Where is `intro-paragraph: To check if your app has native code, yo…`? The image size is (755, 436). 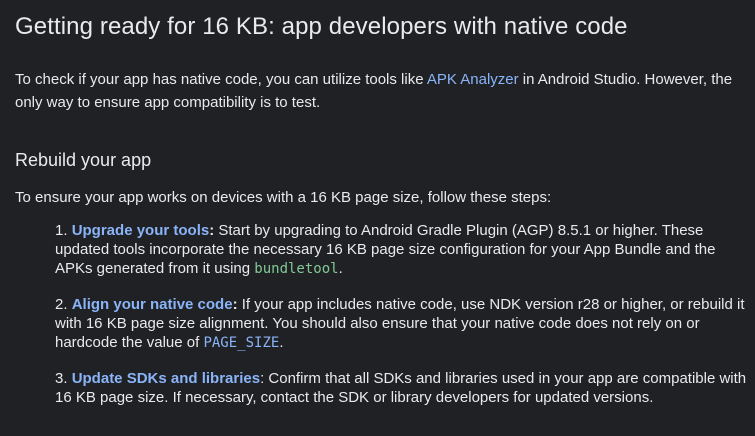
intro-paragraph: To check if your app has native code, yo… is located at coordinates (382, 91).